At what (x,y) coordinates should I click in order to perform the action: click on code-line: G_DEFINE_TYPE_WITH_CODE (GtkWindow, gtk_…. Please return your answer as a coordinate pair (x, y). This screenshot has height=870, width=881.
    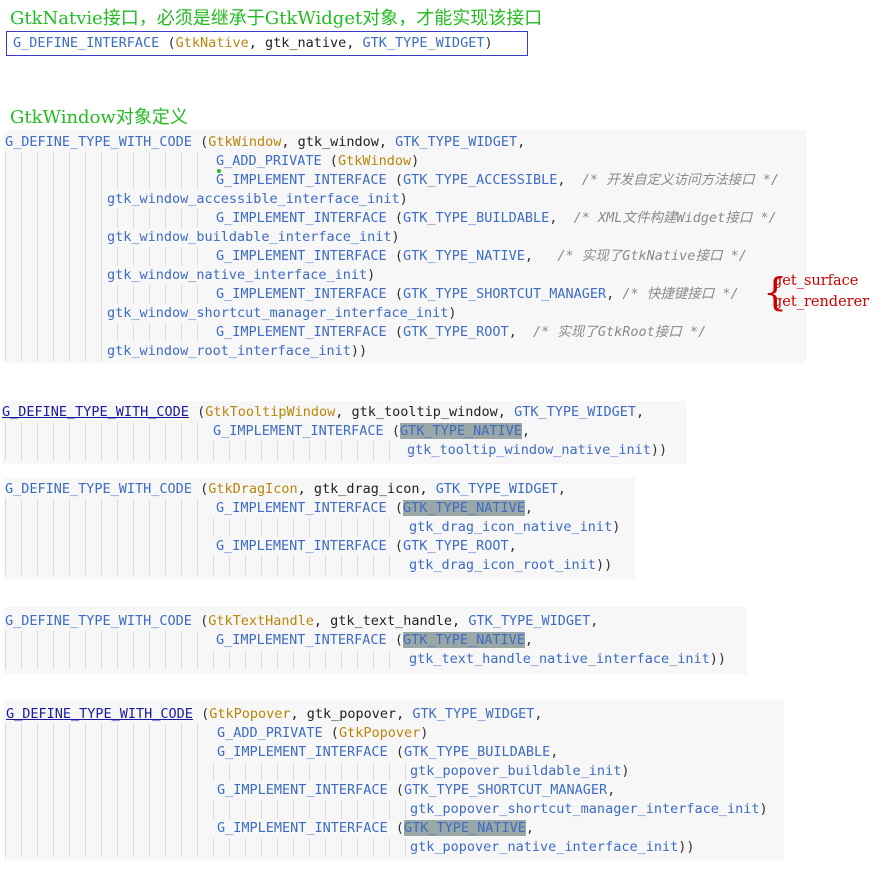
    Looking at the image, I should click on (265, 142).